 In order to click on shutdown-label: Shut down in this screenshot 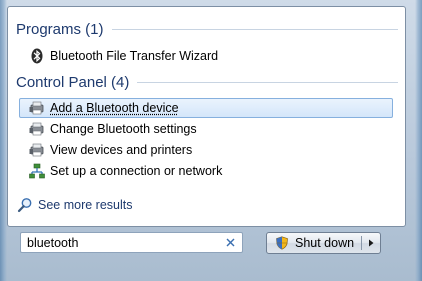, I will do `click(325, 243)`.